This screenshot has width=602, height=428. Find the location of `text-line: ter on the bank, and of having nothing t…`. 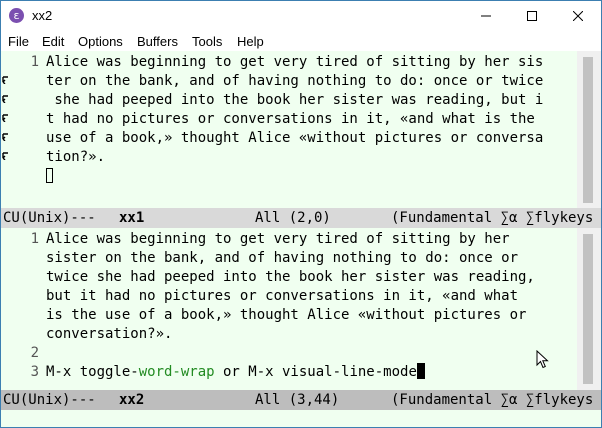

text-line: ter on the bank, and of having nothing t… is located at coordinates (295, 81).